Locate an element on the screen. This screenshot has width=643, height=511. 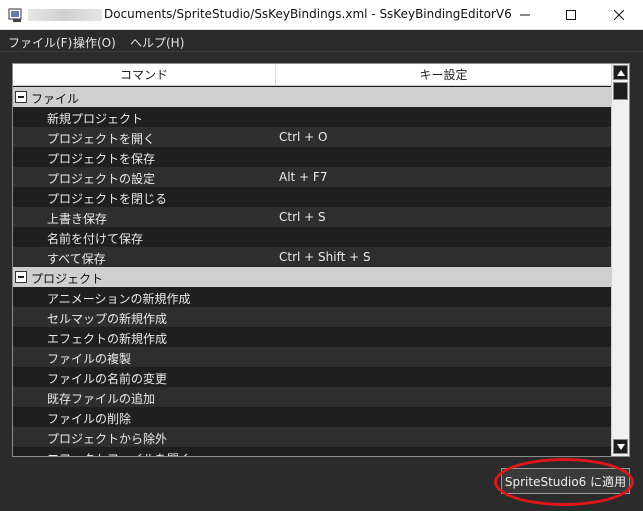
column-header-command: コマンド is located at coordinates (144, 75).